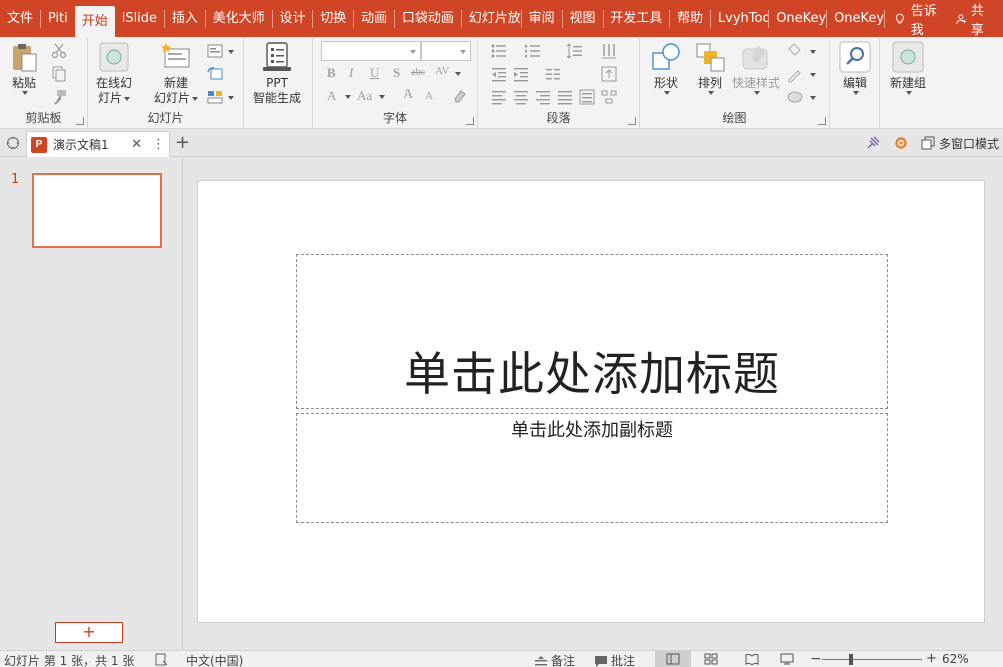 The width and height of the screenshot is (1003, 667). I want to click on subtitle-placeholder: 单击此处添加副标题, so click(592, 468).